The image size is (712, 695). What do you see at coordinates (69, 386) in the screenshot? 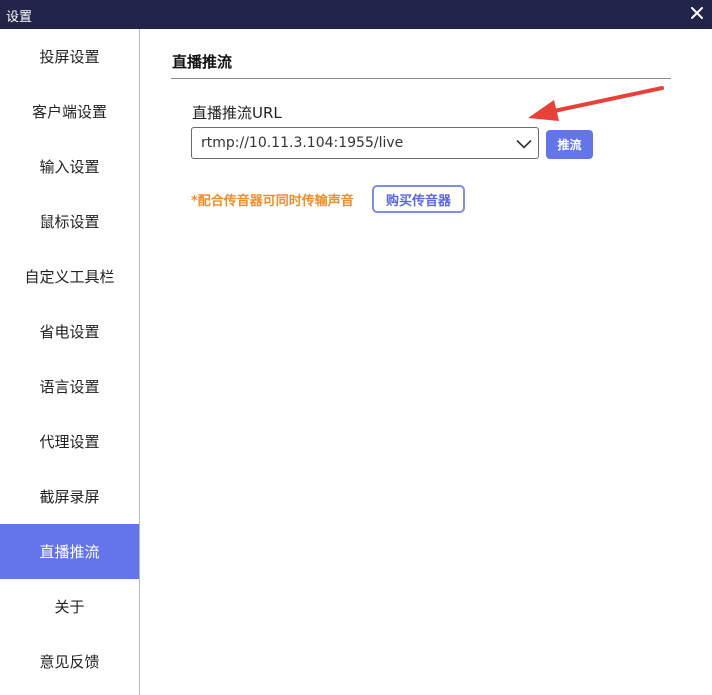
I see `sidebar-item-language-settings: 语言设置` at bounding box center [69, 386].